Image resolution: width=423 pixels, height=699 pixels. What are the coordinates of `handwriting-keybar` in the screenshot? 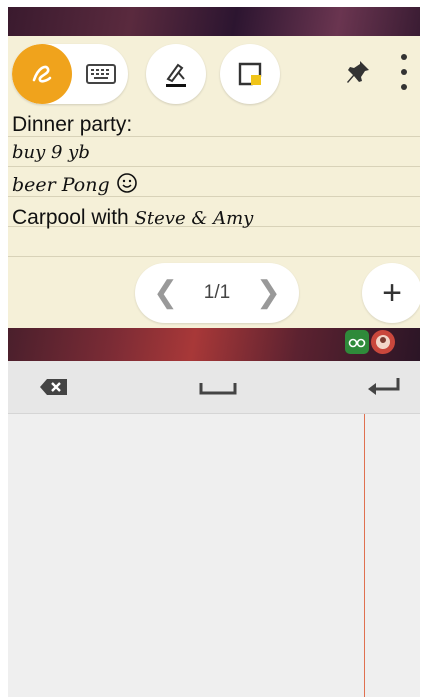 It's located at (214, 387).